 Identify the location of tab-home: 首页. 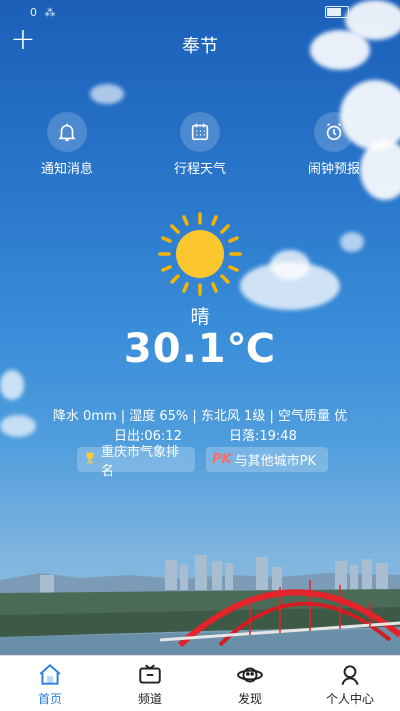
(50, 683).